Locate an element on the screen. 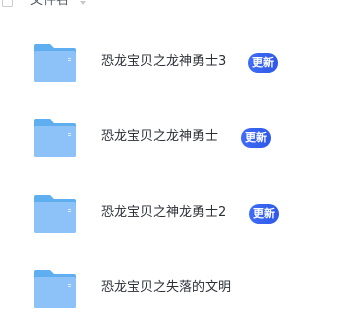  select-all-checkbox is located at coordinates (7, 3).